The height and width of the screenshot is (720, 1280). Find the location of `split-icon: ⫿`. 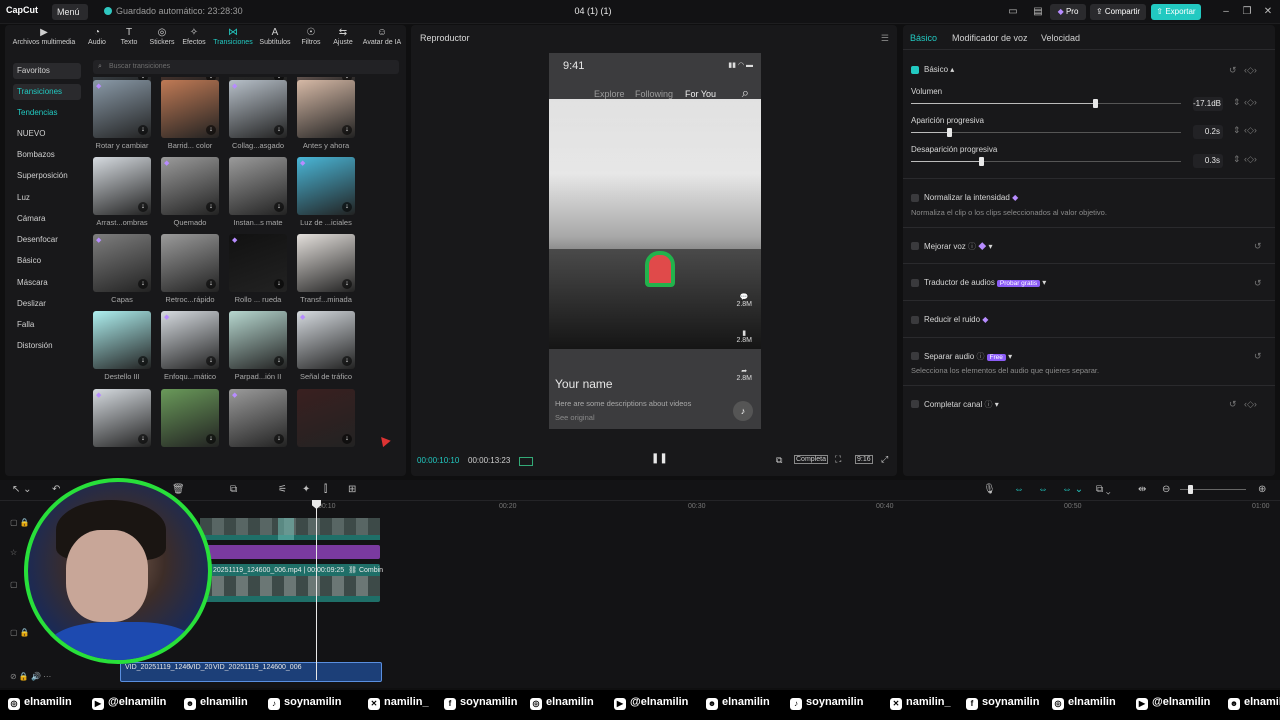

split-icon: ⫿ is located at coordinates (325, 489).